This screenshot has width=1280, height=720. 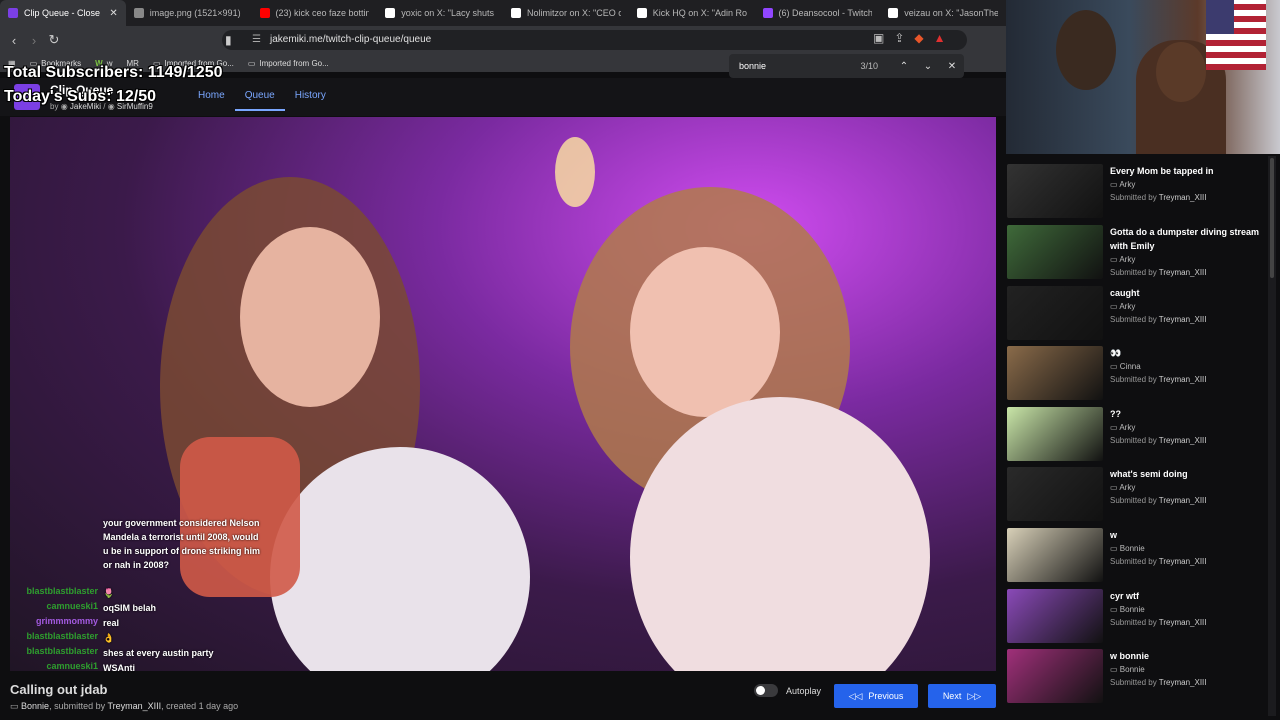 I want to click on chat-message: 🌷, so click(x=109, y=593).